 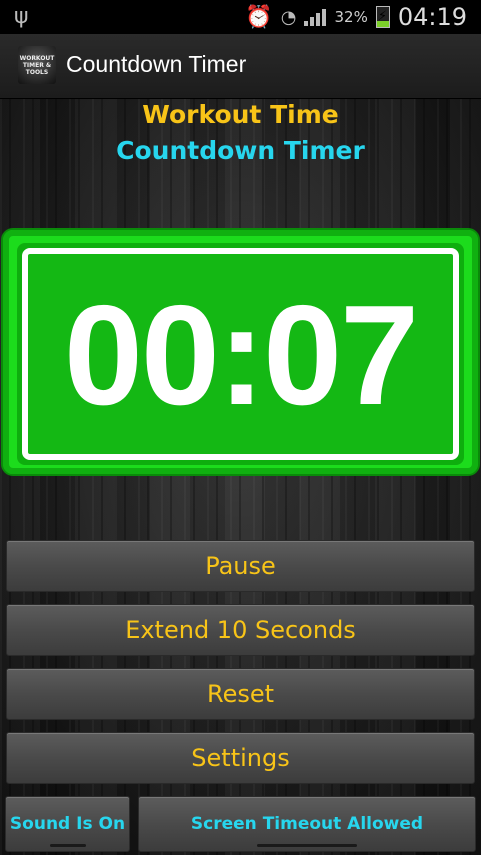 I want to click on app-icon-text: WORKOUT TIMER & TOOLS, so click(x=37, y=65).